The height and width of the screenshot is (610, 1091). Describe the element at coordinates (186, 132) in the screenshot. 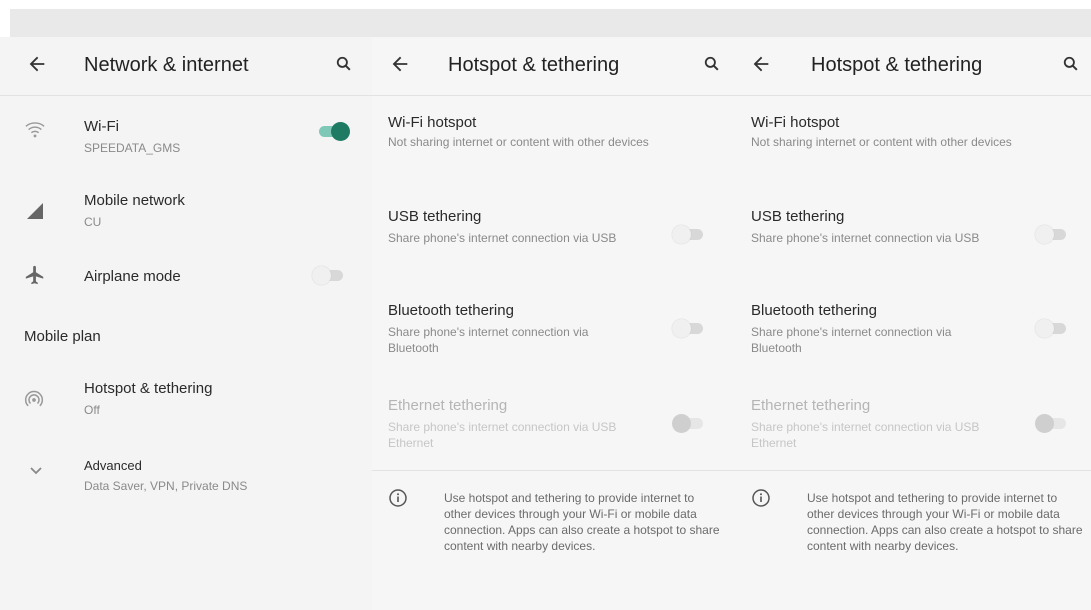

I see `wifi-row: Wi-Fi SPEEDATA_GMS` at that location.